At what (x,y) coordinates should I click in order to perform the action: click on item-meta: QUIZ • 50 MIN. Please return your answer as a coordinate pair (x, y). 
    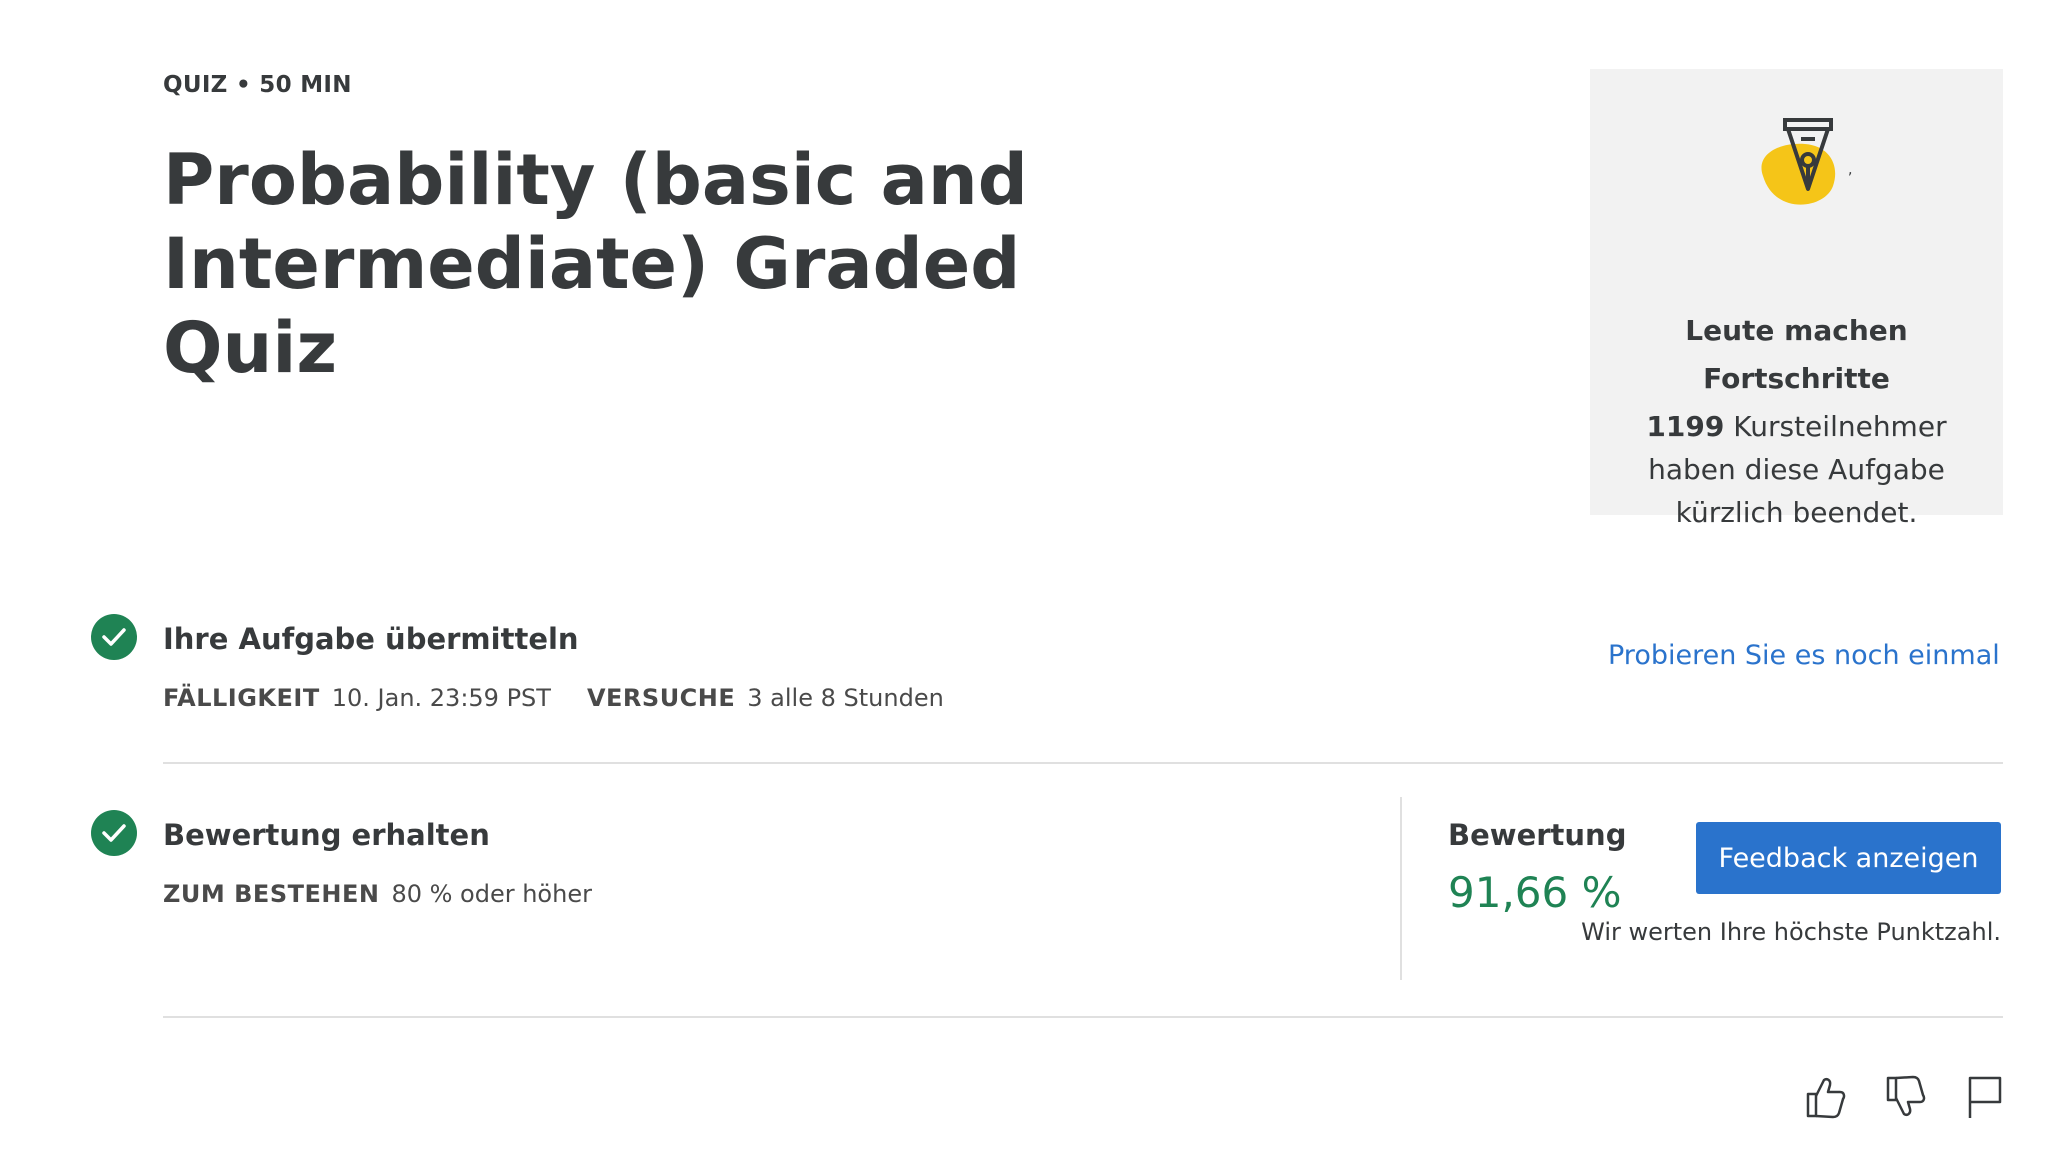
    Looking at the image, I should click on (257, 85).